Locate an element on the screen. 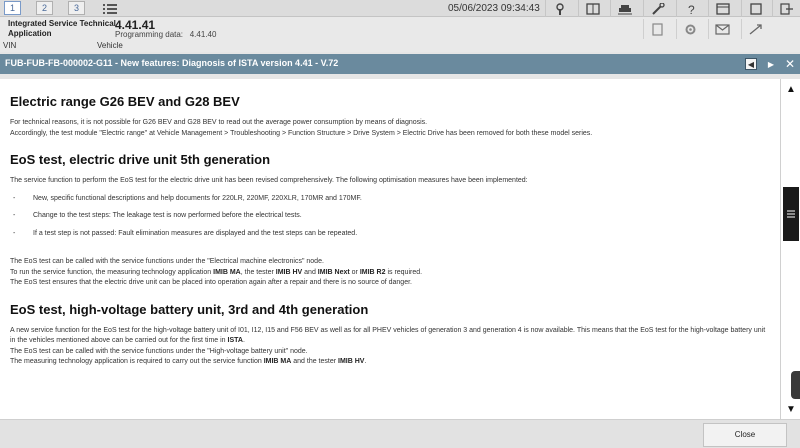 The image size is (800, 448). key-icon is located at coordinates (559, 8).